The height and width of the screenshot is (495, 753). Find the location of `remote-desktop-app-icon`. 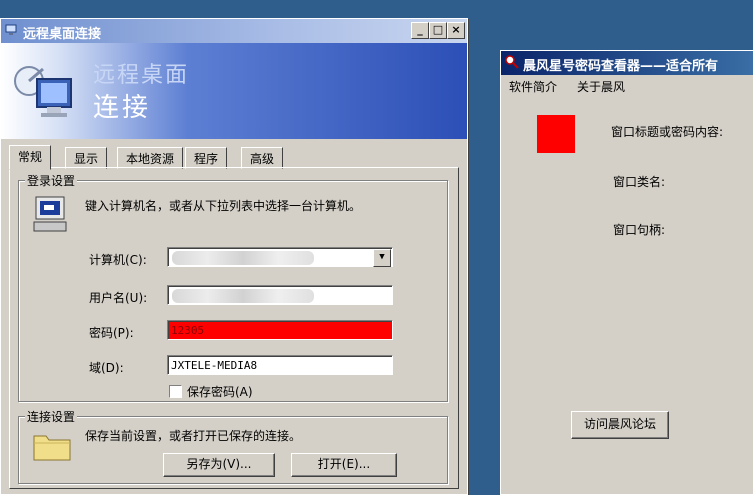

remote-desktop-app-icon is located at coordinates (11, 29).